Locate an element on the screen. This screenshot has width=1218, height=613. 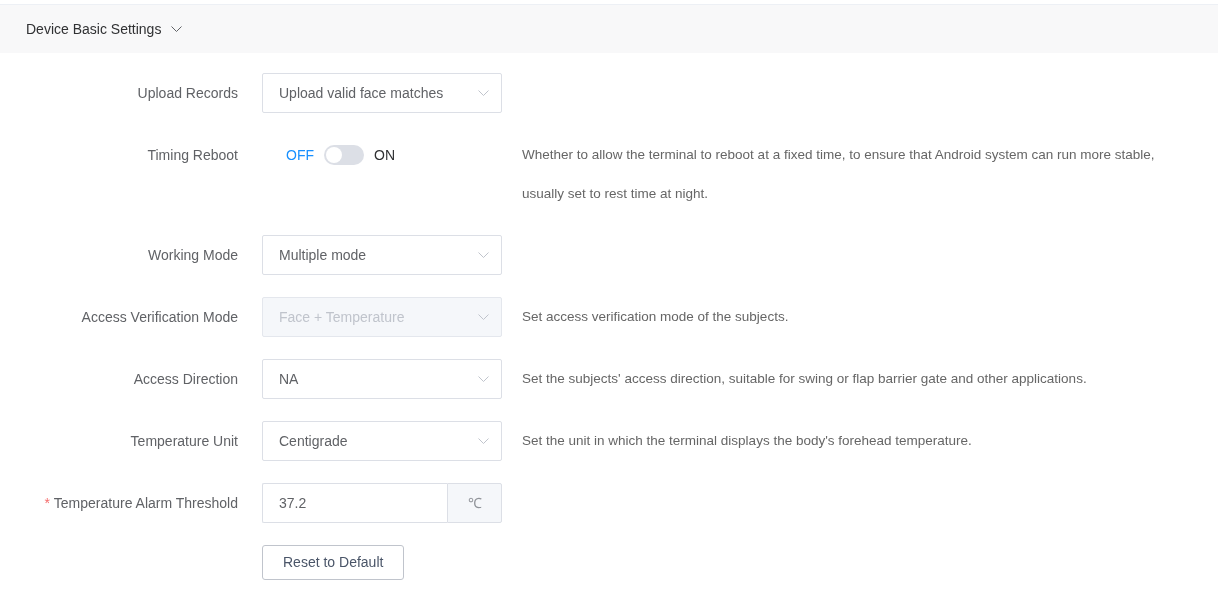
field-label: Access Direction is located at coordinates (185, 379).